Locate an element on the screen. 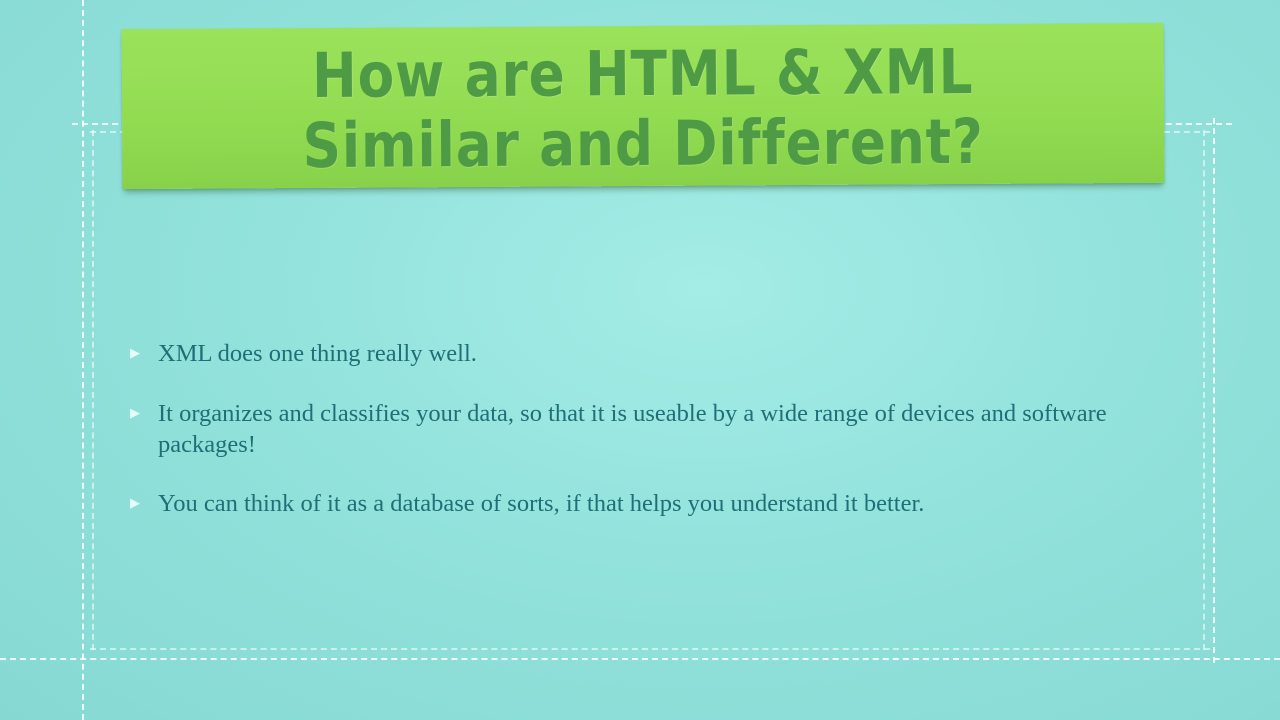  stitch-left-line is located at coordinates (83, 360).